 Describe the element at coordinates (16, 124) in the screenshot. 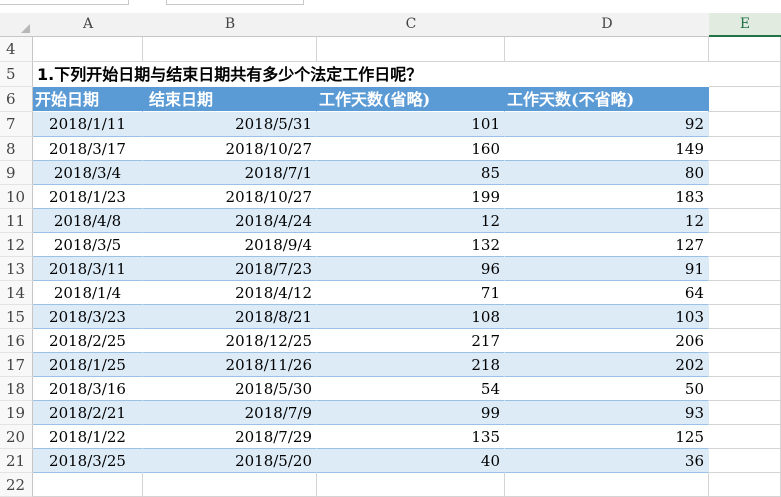

I see `row-header-7: 7` at that location.